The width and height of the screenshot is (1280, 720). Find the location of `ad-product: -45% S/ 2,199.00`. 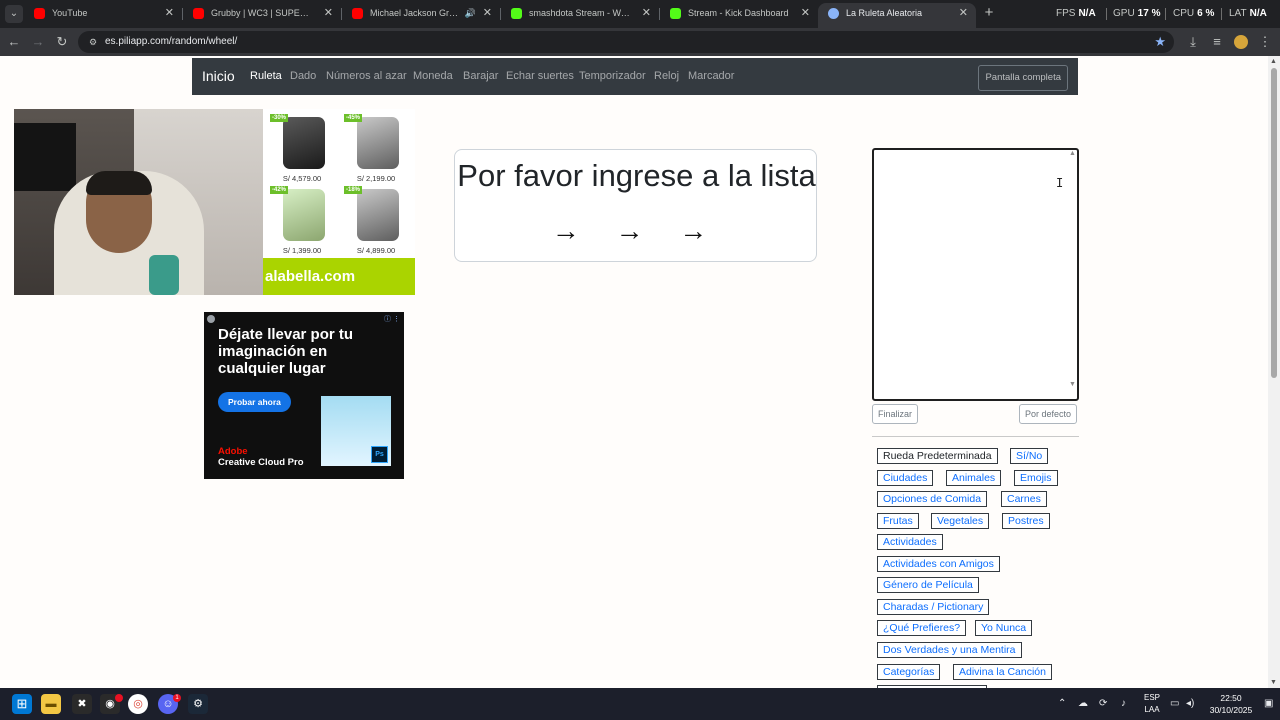

ad-product: -45% S/ 2,199.00 is located at coordinates (376, 148).